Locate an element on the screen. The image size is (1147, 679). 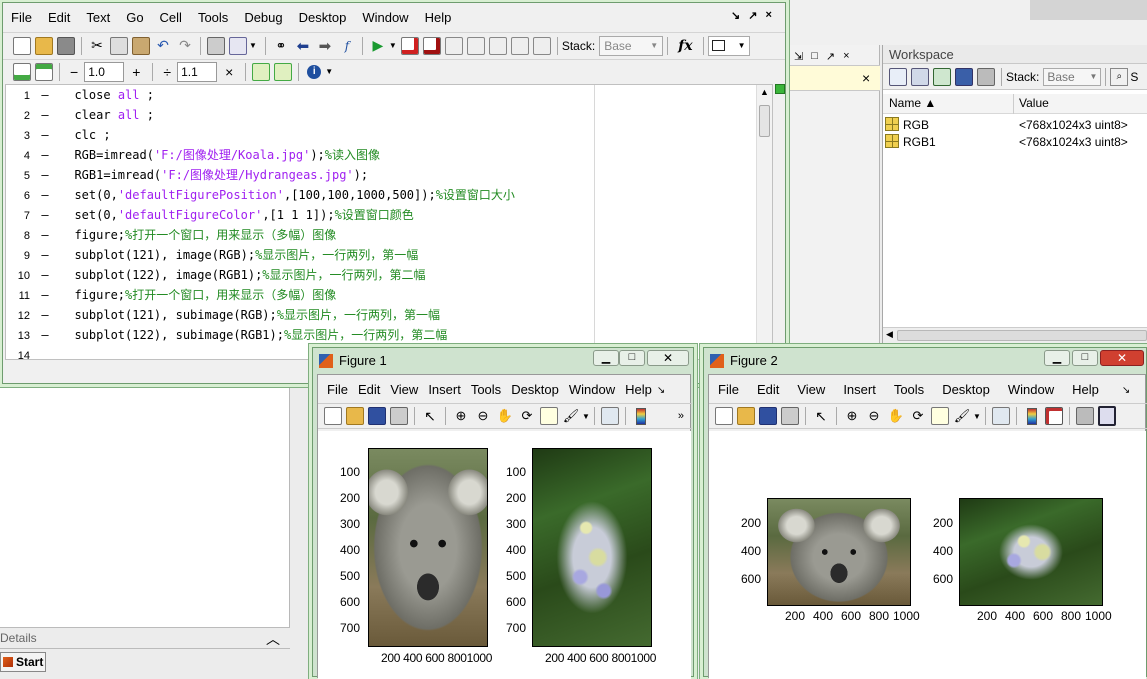
open-variable-icon is located at coordinates (920, 76).